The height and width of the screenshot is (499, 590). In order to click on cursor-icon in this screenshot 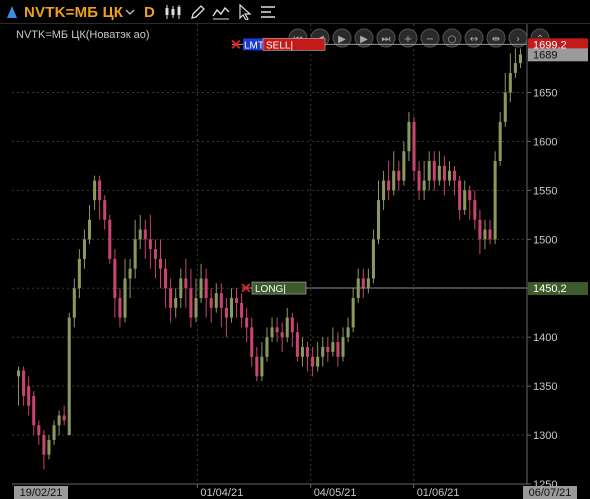, I will do `click(245, 12)`.